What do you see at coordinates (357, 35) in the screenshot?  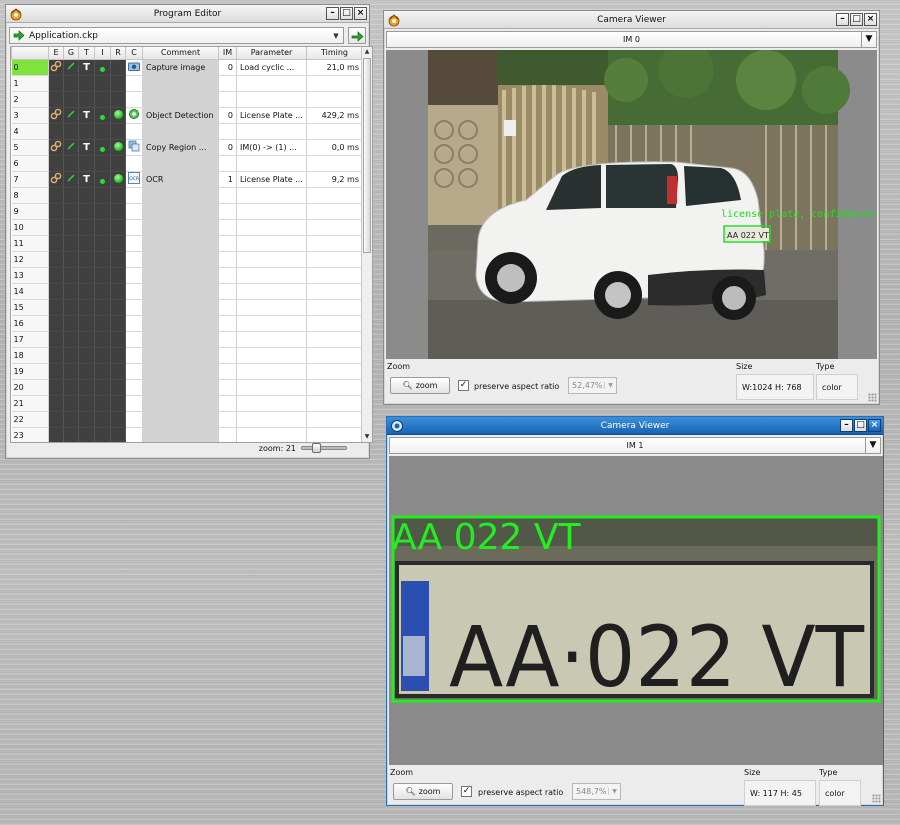 I see `load-program-button` at bounding box center [357, 35].